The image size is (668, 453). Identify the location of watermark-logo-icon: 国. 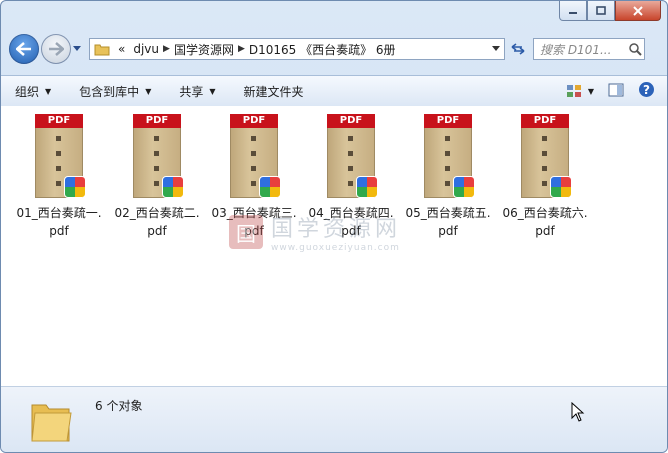
(246, 232).